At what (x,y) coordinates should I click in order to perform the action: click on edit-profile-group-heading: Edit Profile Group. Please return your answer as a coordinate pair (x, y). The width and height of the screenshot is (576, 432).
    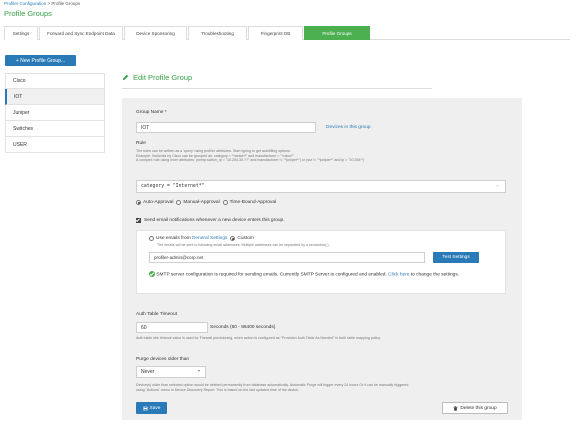
    Looking at the image, I should click on (157, 77).